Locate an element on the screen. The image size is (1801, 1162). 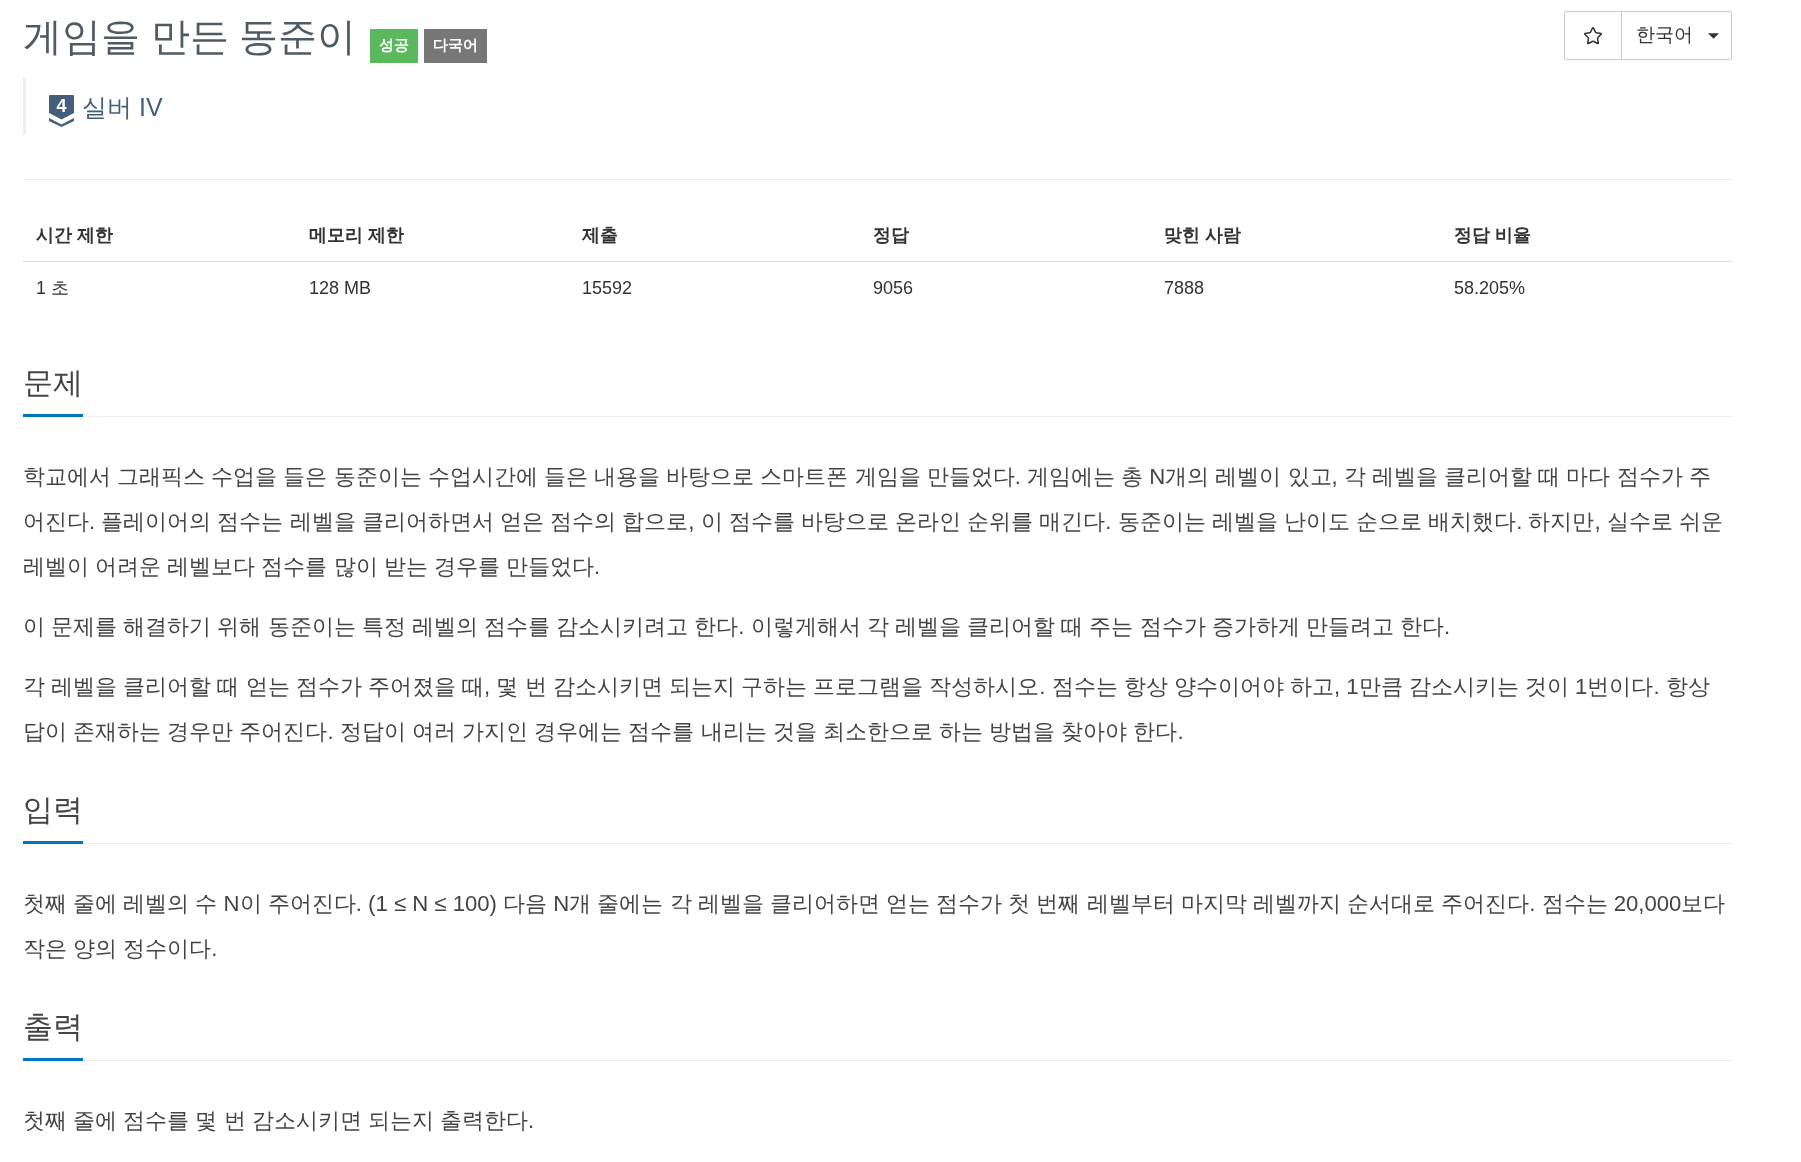
tier-shield-icon is located at coordinates (61, 110).